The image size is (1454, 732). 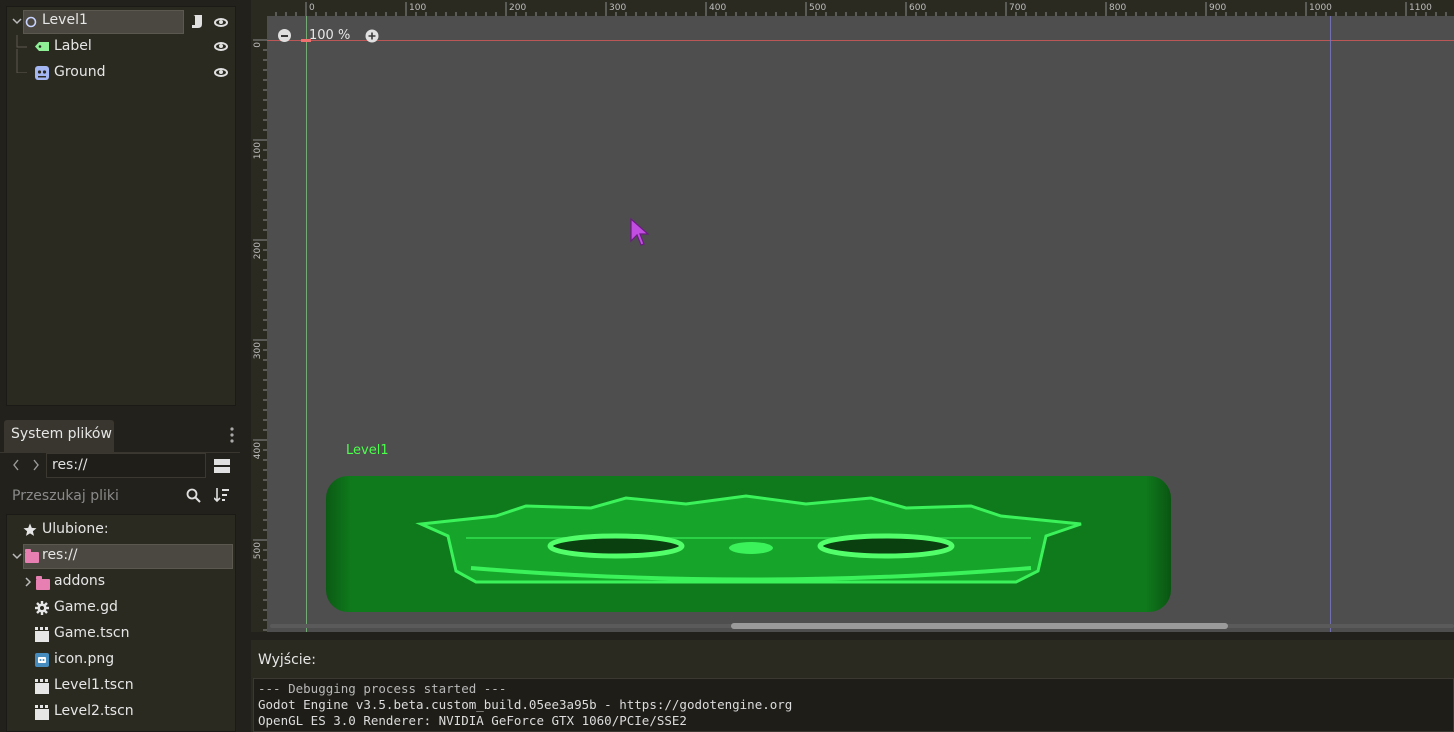 What do you see at coordinates (42, 608) in the screenshot?
I see `gear-icon` at bounding box center [42, 608].